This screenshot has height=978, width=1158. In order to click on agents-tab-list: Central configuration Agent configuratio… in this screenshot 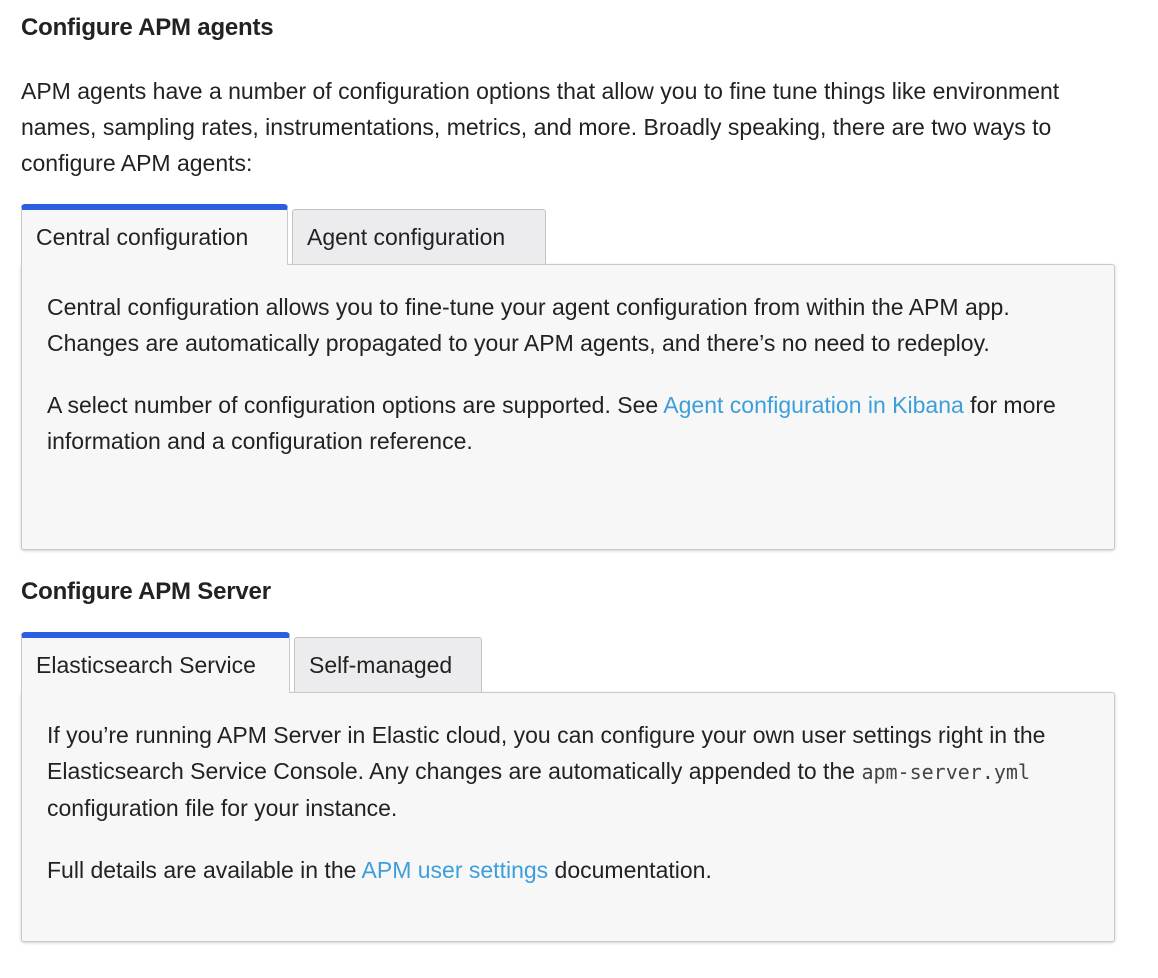, I will do `click(568, 234)`.